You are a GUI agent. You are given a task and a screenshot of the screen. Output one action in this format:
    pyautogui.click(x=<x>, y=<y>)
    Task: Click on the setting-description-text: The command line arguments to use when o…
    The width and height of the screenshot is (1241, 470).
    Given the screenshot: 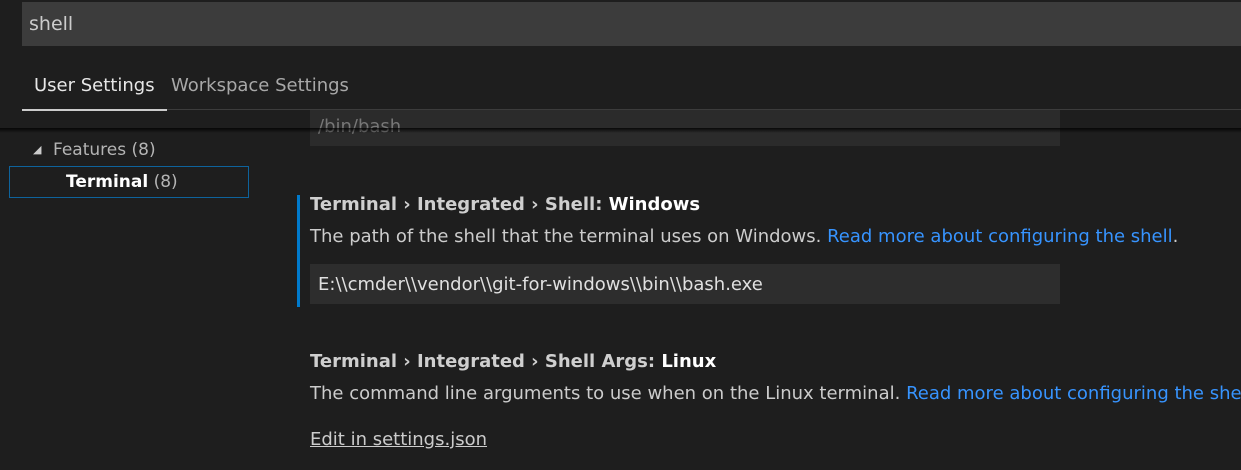 What is the action you would take?
    pyautogui.click(x=608, y=393)
    